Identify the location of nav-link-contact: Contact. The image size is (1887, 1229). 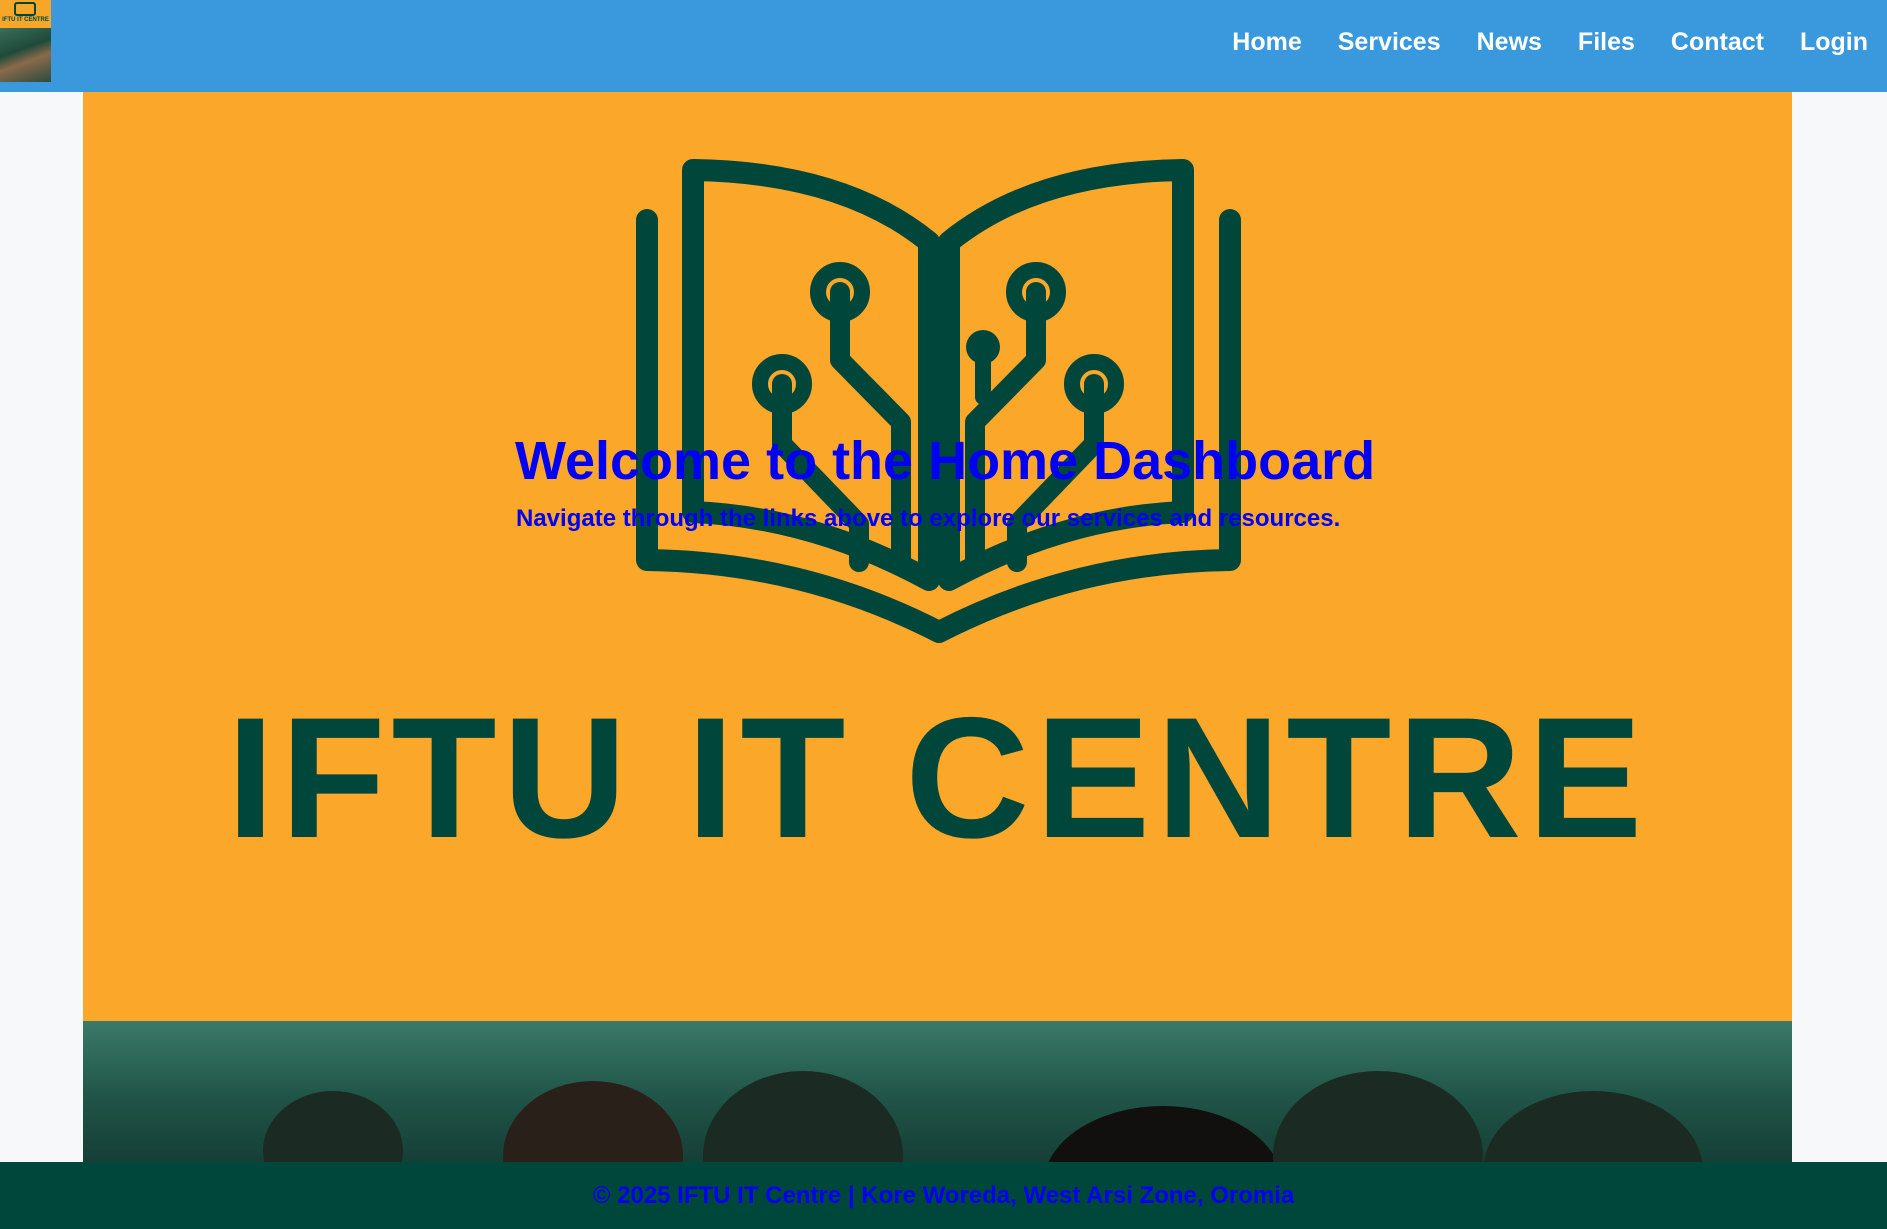
(1717, 42).